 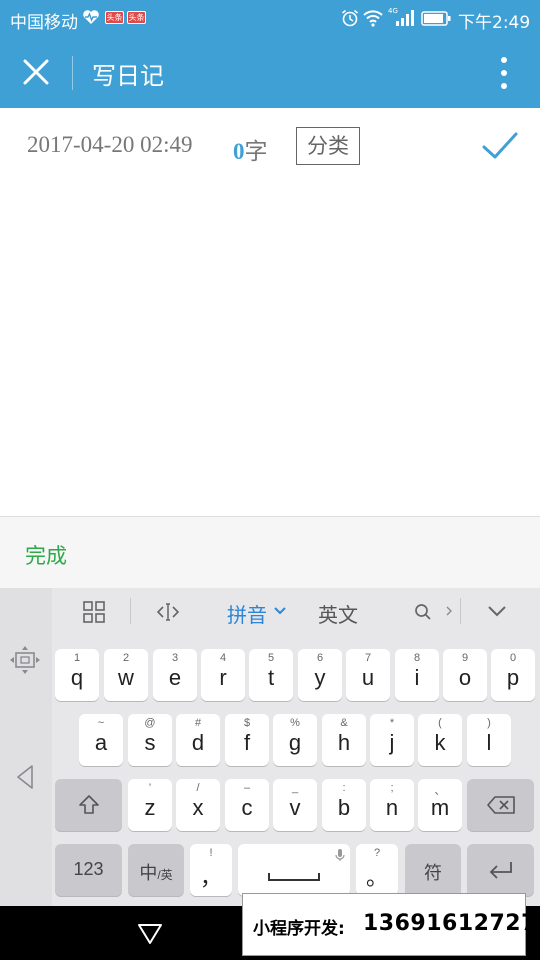 What do you see at coordinates (101, 723) in the screenshot?
I see `key-sub-label: ~` at bounding box center [101, 723].